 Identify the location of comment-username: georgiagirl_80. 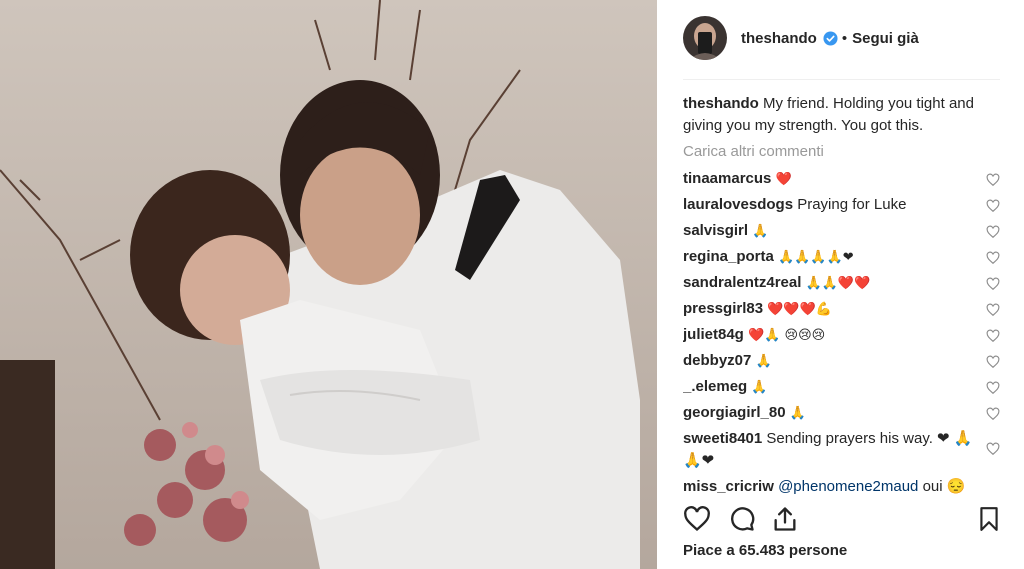
(734, 412).